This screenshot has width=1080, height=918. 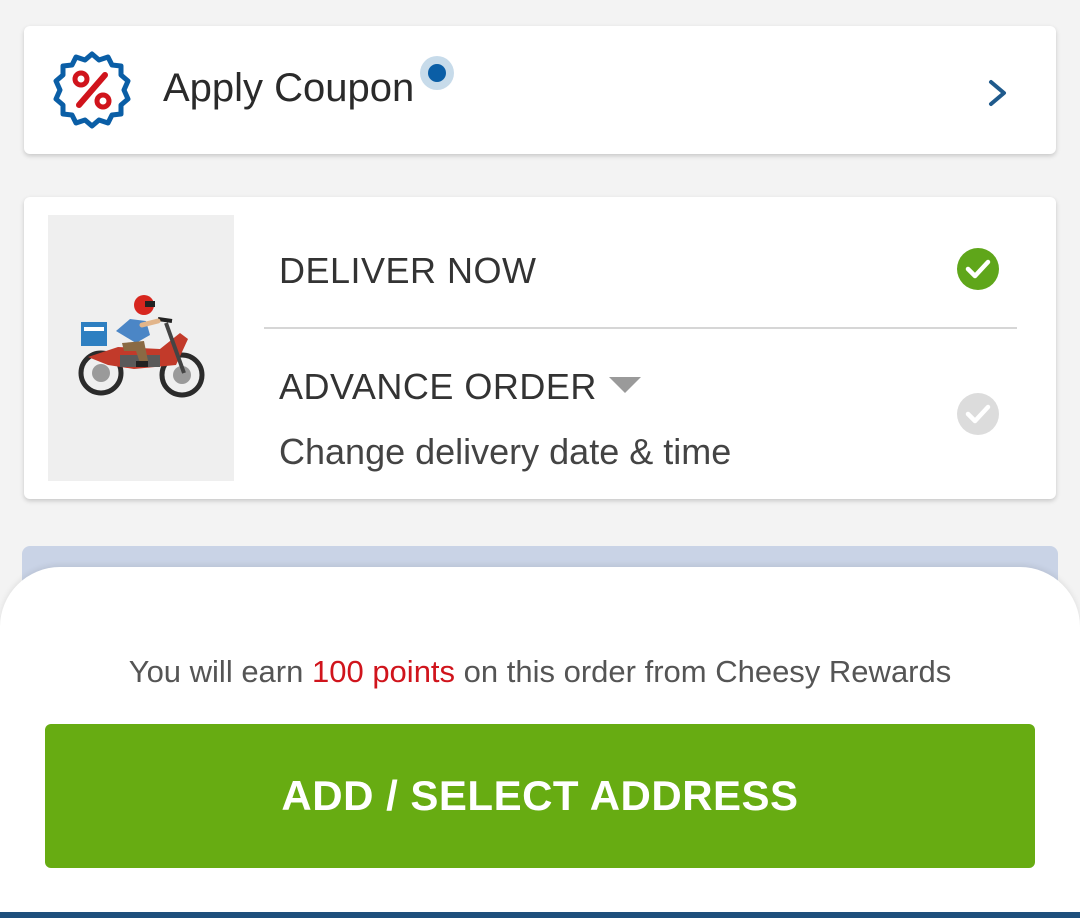 What do you see at coordinates (408, 270) in the screenshot?
I see `deliver-now-label: DELIVER NOW` at bounding box center [408, 270].